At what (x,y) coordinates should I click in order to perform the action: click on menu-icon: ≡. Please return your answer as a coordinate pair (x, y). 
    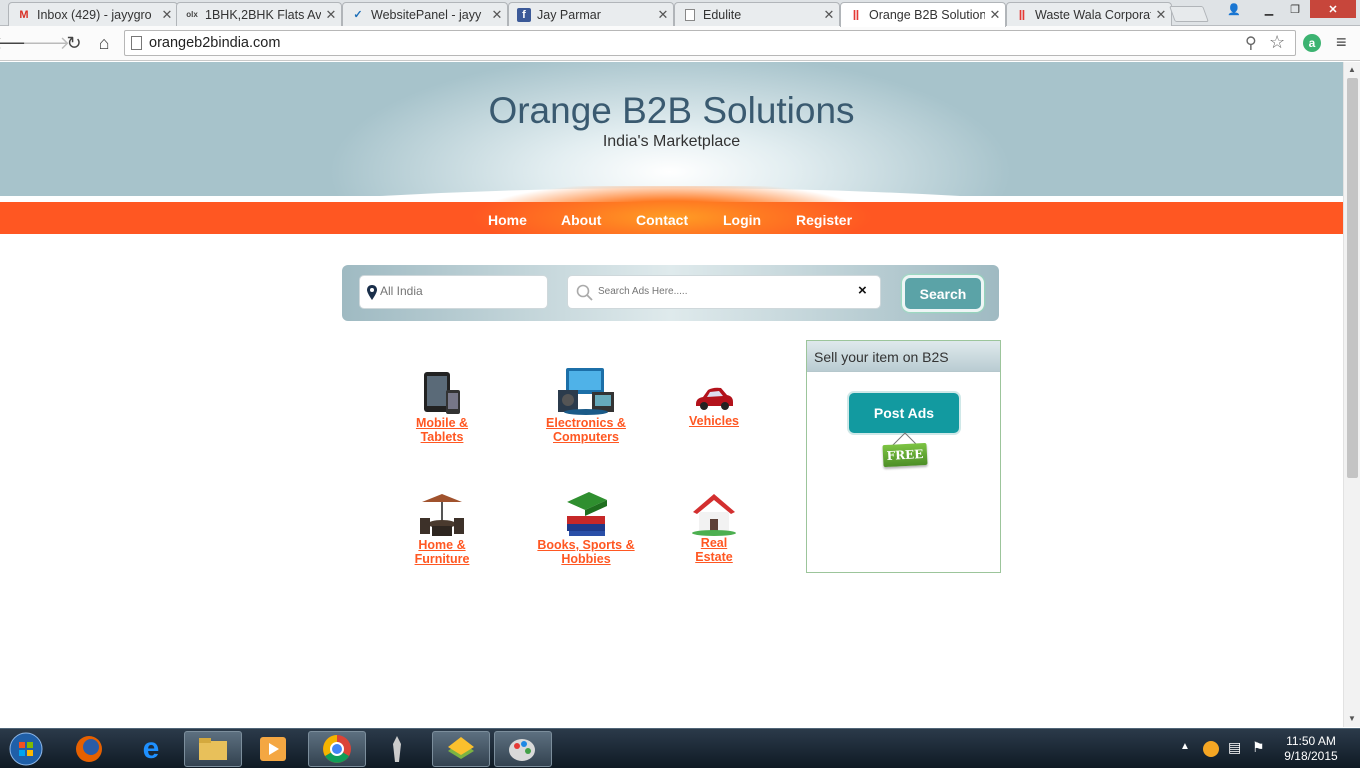
    Looking at the image, I should click on (1341, 42).